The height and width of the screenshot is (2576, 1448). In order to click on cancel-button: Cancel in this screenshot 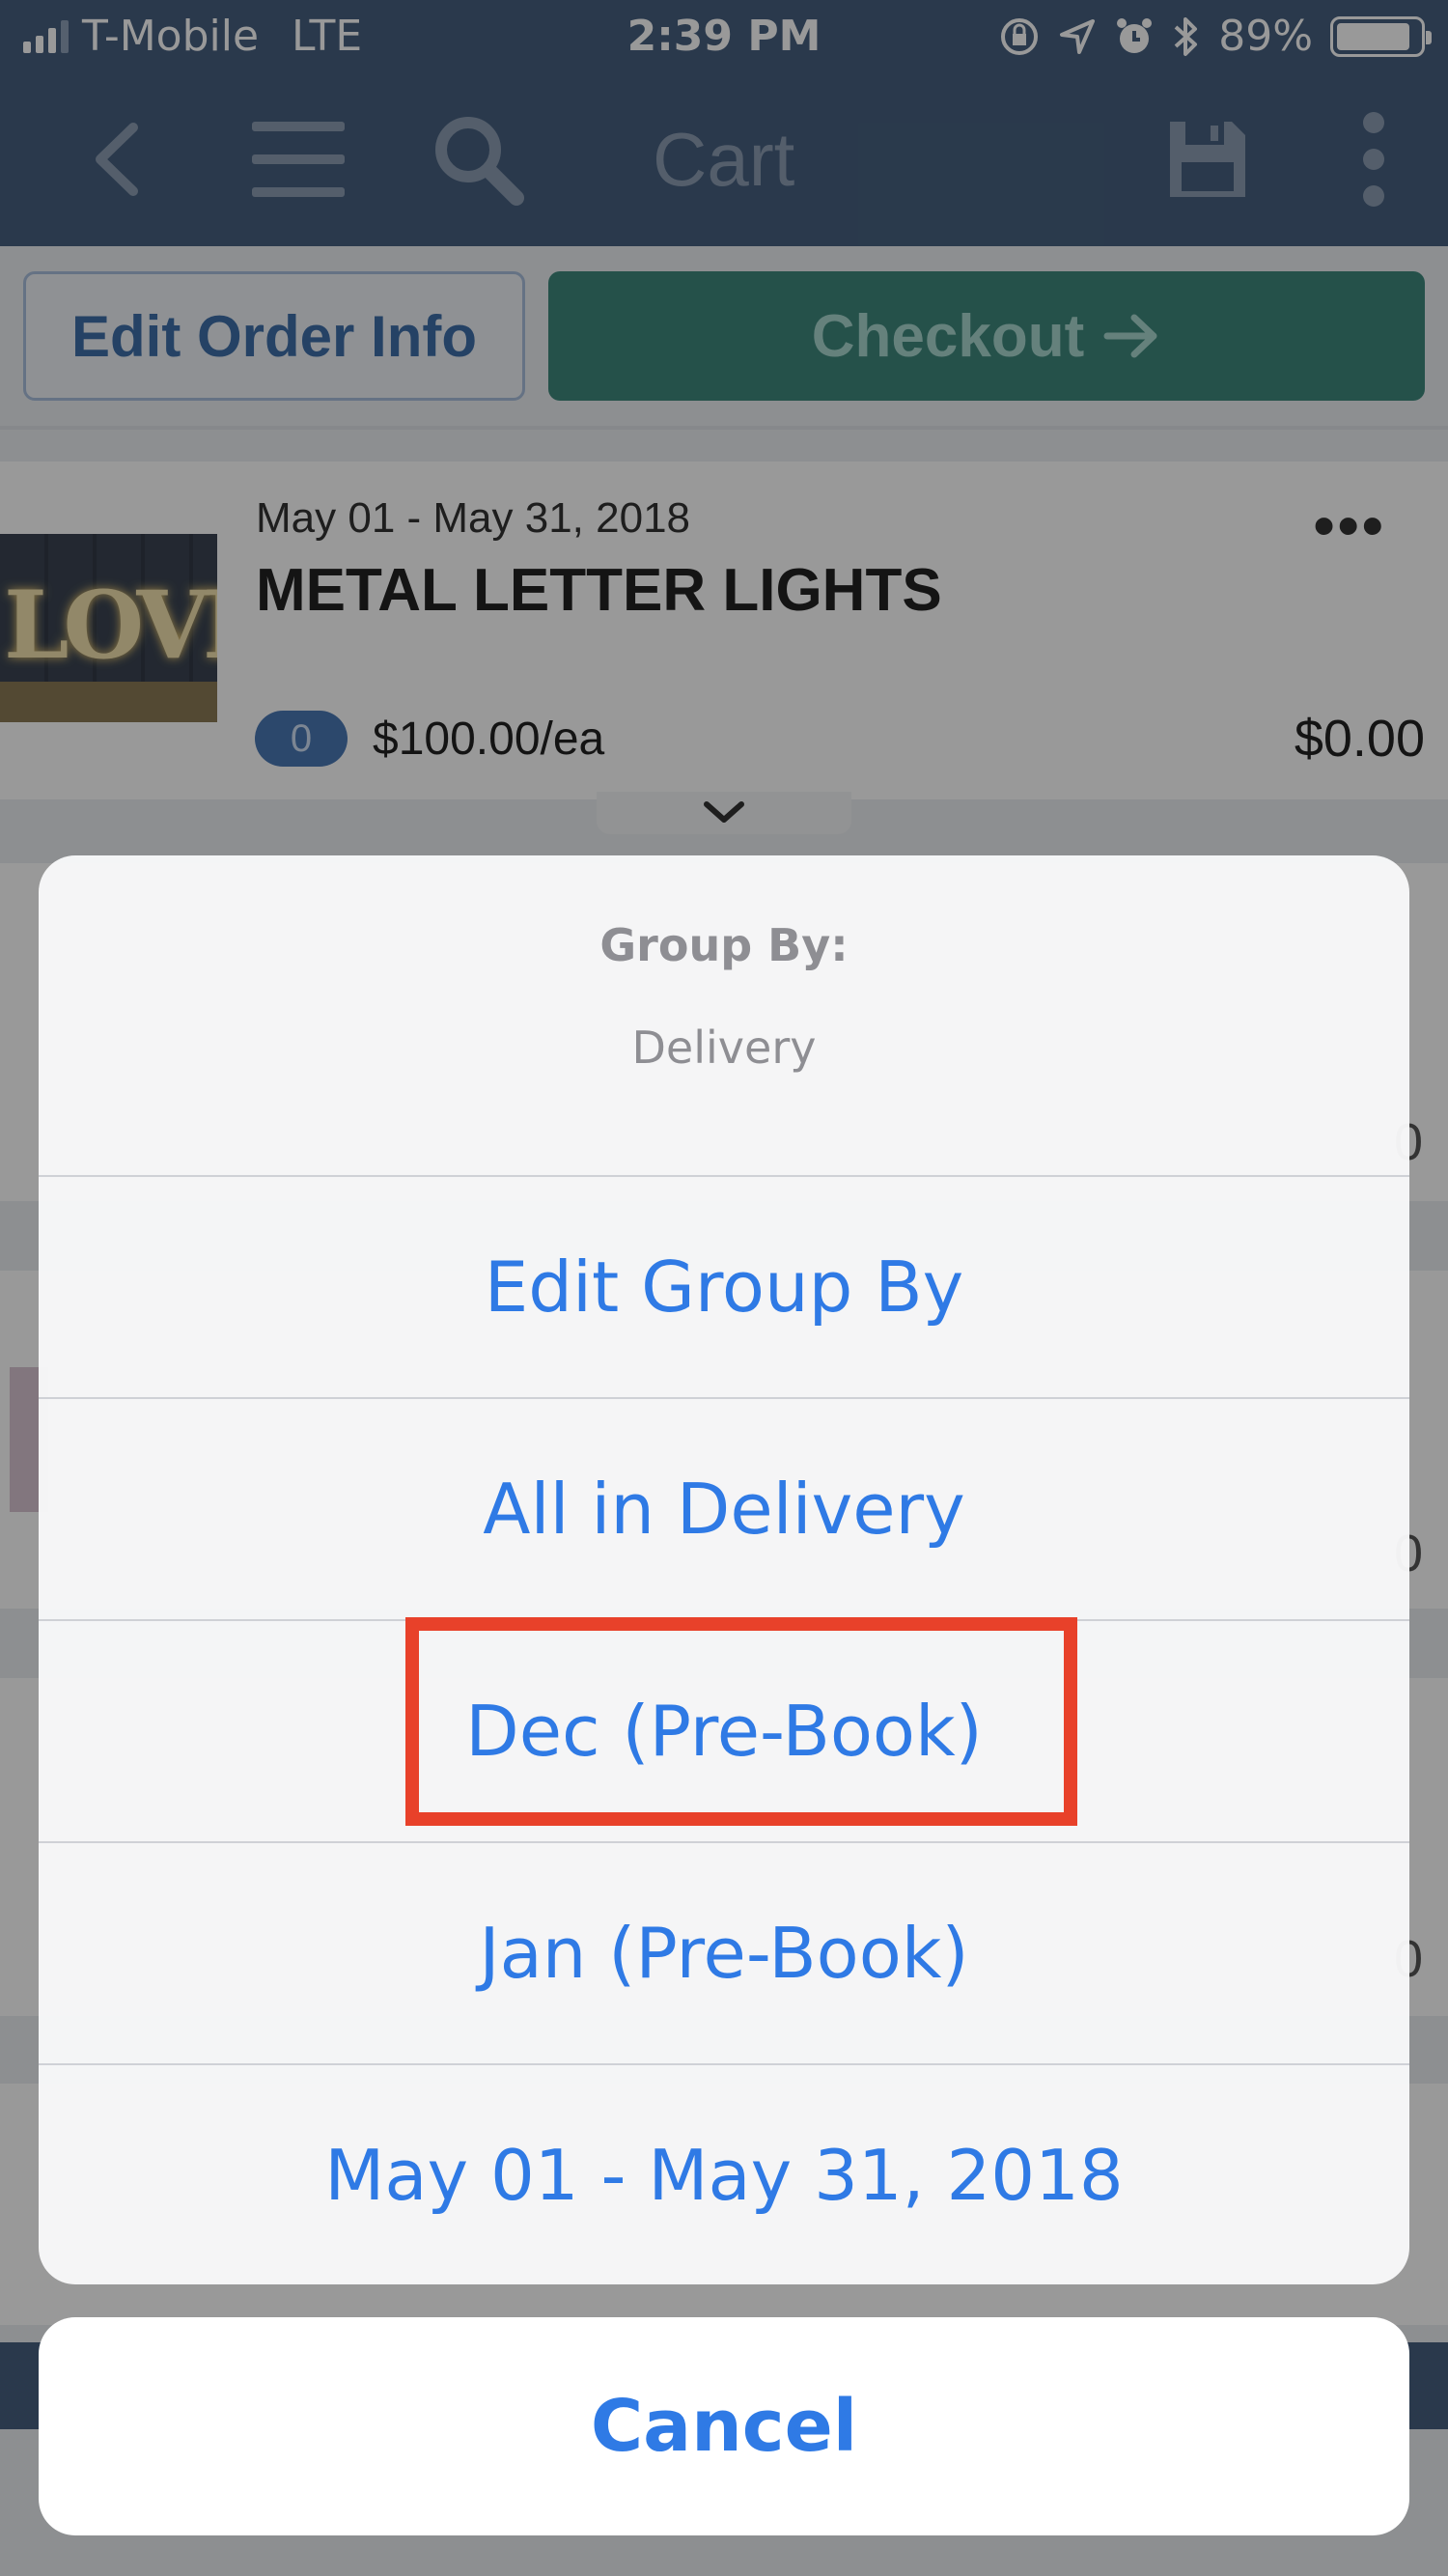, I will do `click(724, 2426)`.